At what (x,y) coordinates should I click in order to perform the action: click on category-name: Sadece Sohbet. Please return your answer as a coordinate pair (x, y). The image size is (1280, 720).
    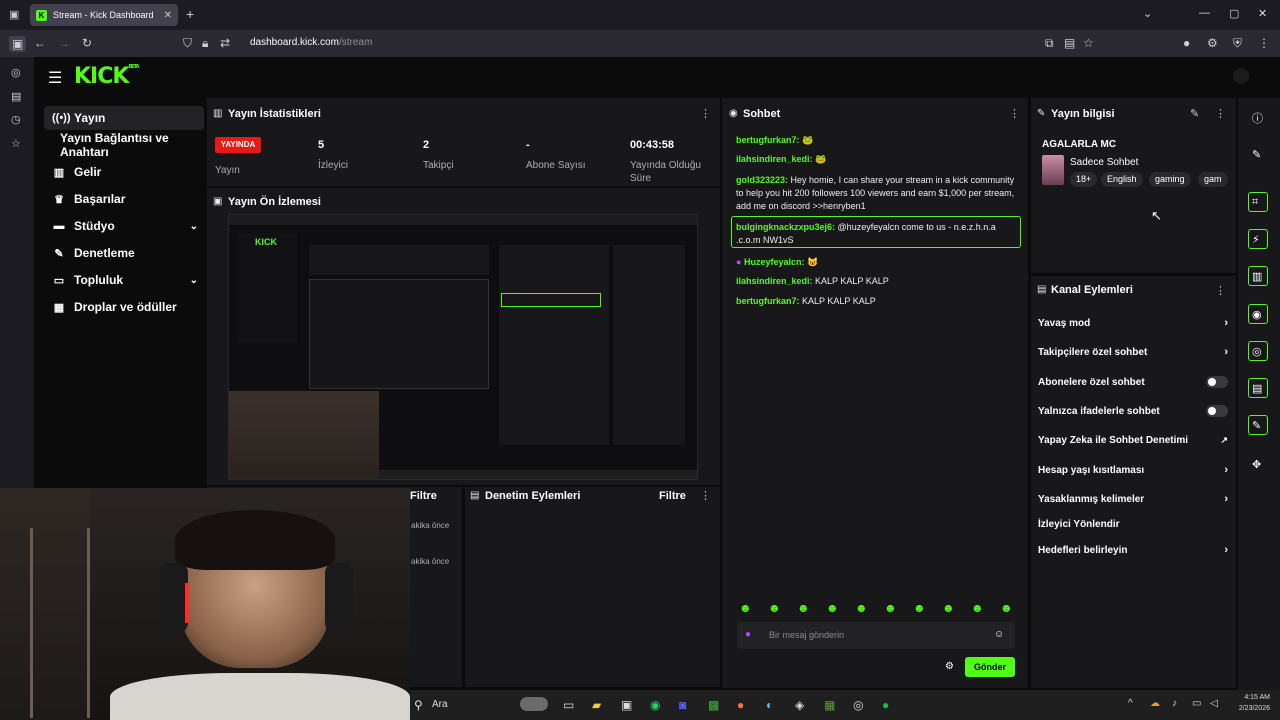
    Looking at the image, I should click on (1104, 162).